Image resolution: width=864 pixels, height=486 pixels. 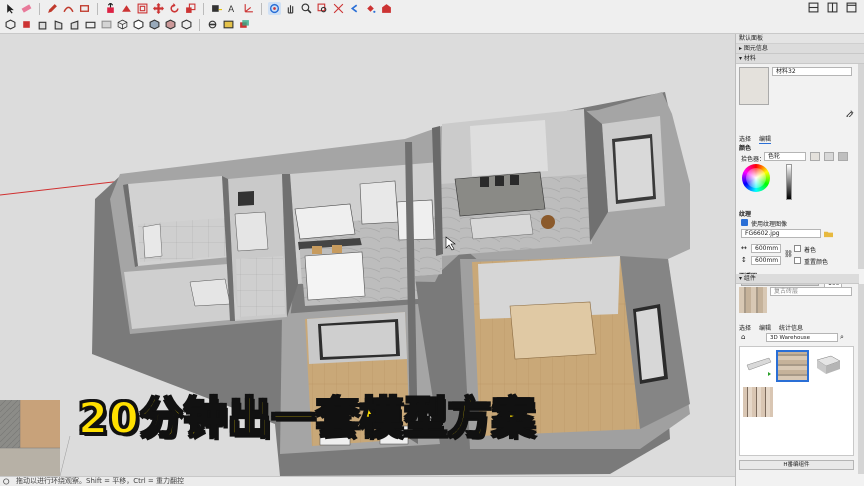 What do you see at coordinates (198, 8) in the screenshot?
I see `toolbar-row-1: A` at bounding box center [198, 8].